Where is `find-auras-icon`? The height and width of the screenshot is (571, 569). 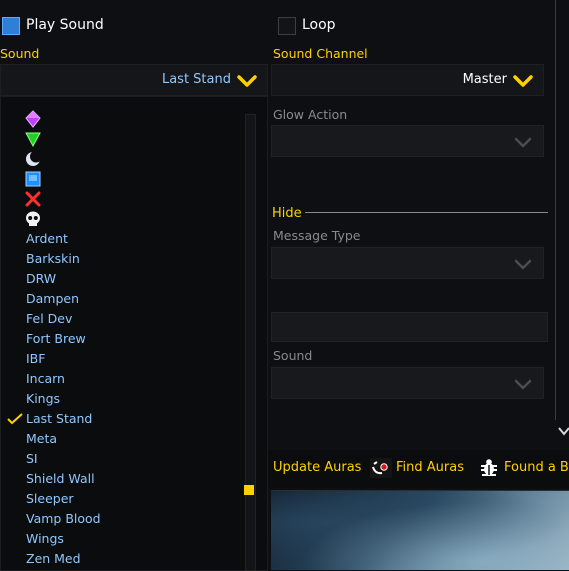 find-auras-icon is located at coordinates (381, 468).